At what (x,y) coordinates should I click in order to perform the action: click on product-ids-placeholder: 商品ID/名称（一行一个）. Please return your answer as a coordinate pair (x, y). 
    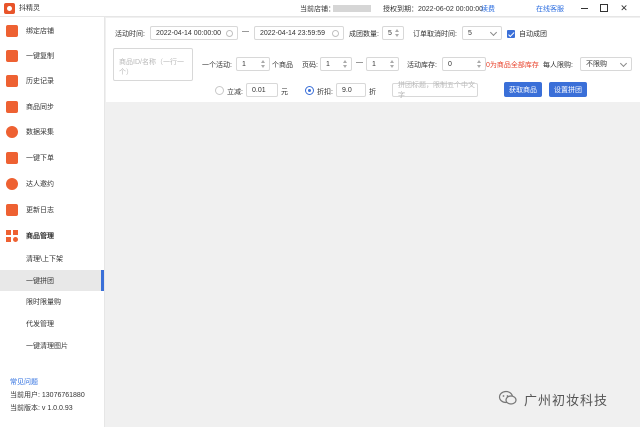
    Looking at the image, I should click on (151, 67).